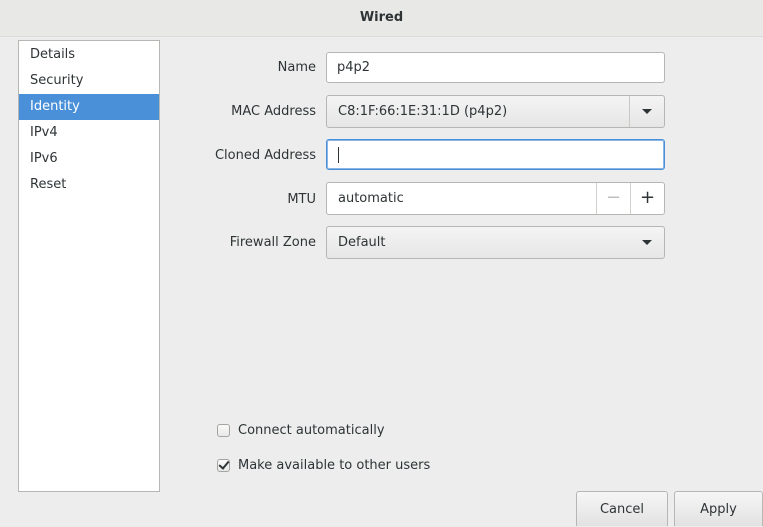 The width and height of the screenshot is (763, 527). Describe the element at coordinates (371, 198) in the screenshot. I see `mtu-value: automatic` at that location.